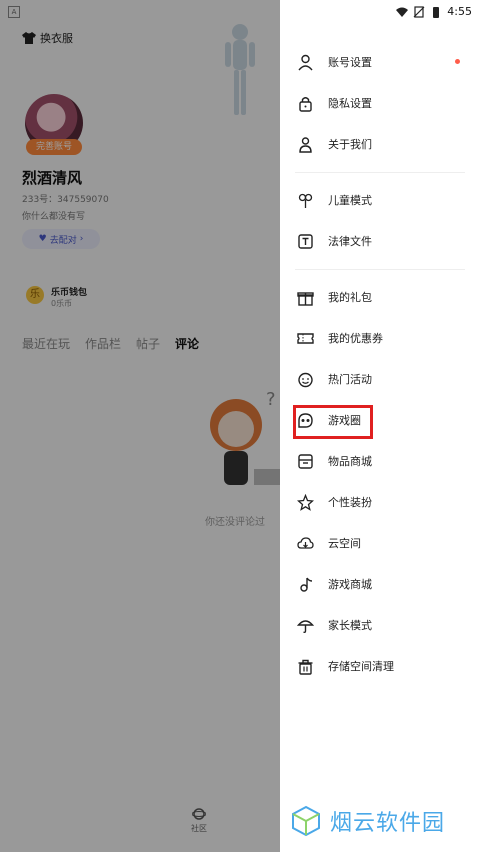 This screenshot has height=852, width=480. Describe the element at coordinates (380, 502) in the screenshot. I see `menu-item-personal-dress-up: 个性装扮` at that location.